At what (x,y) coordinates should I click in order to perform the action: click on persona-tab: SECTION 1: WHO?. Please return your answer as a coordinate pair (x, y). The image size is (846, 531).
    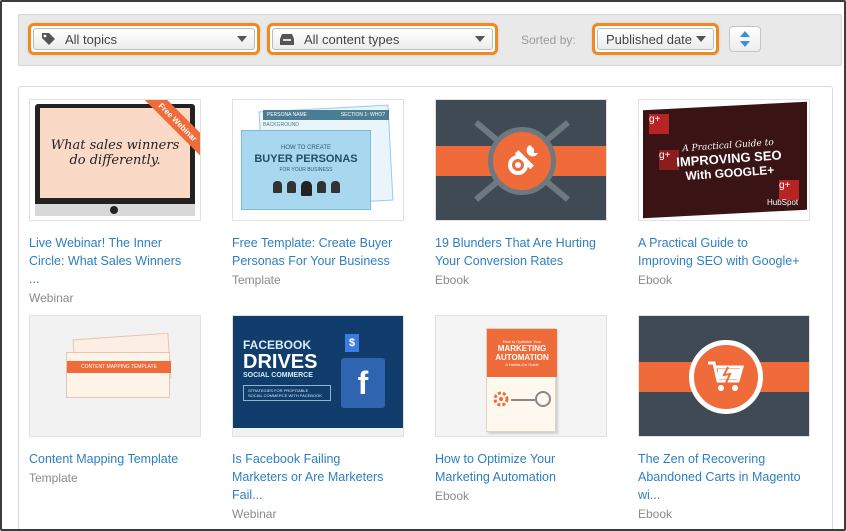
    Looking at the image, I should click on (362, 115).